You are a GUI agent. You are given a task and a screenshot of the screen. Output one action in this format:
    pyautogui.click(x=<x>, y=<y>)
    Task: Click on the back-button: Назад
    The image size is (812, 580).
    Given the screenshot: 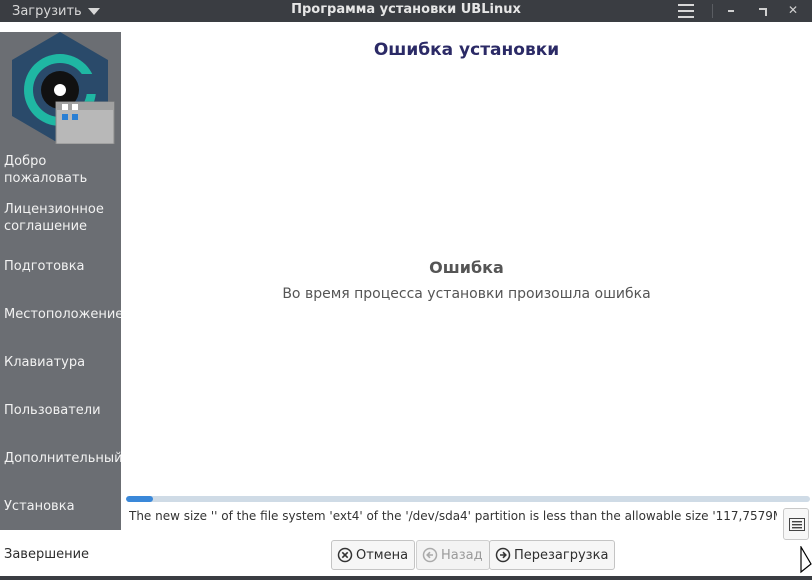 What is the action you would take?
    pyautogui.click(x=453, y=555)
    